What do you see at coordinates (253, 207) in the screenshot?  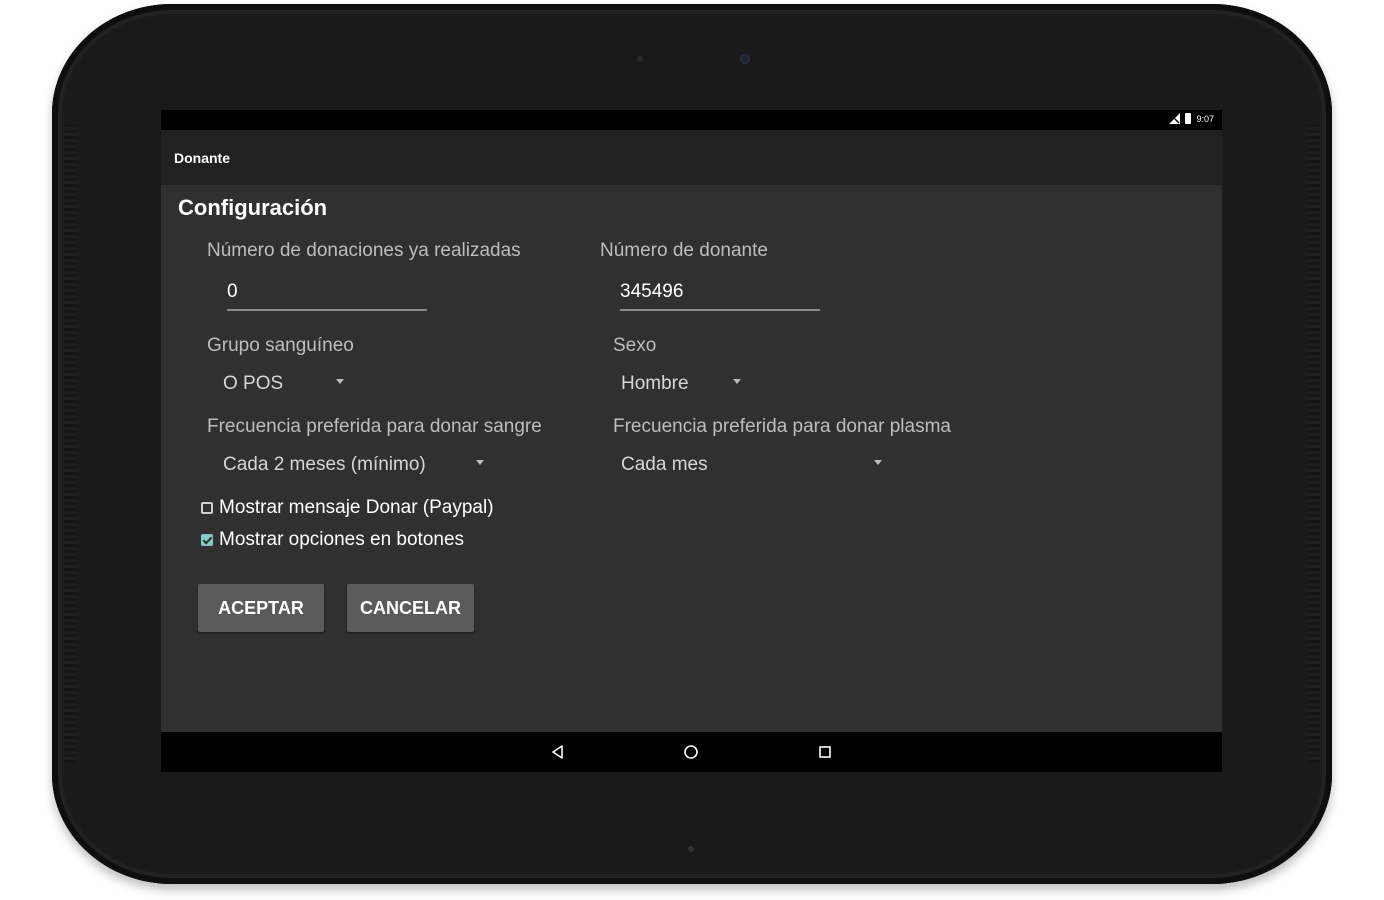 I see `section-title: Configuración` at bounding box center [253, 207].